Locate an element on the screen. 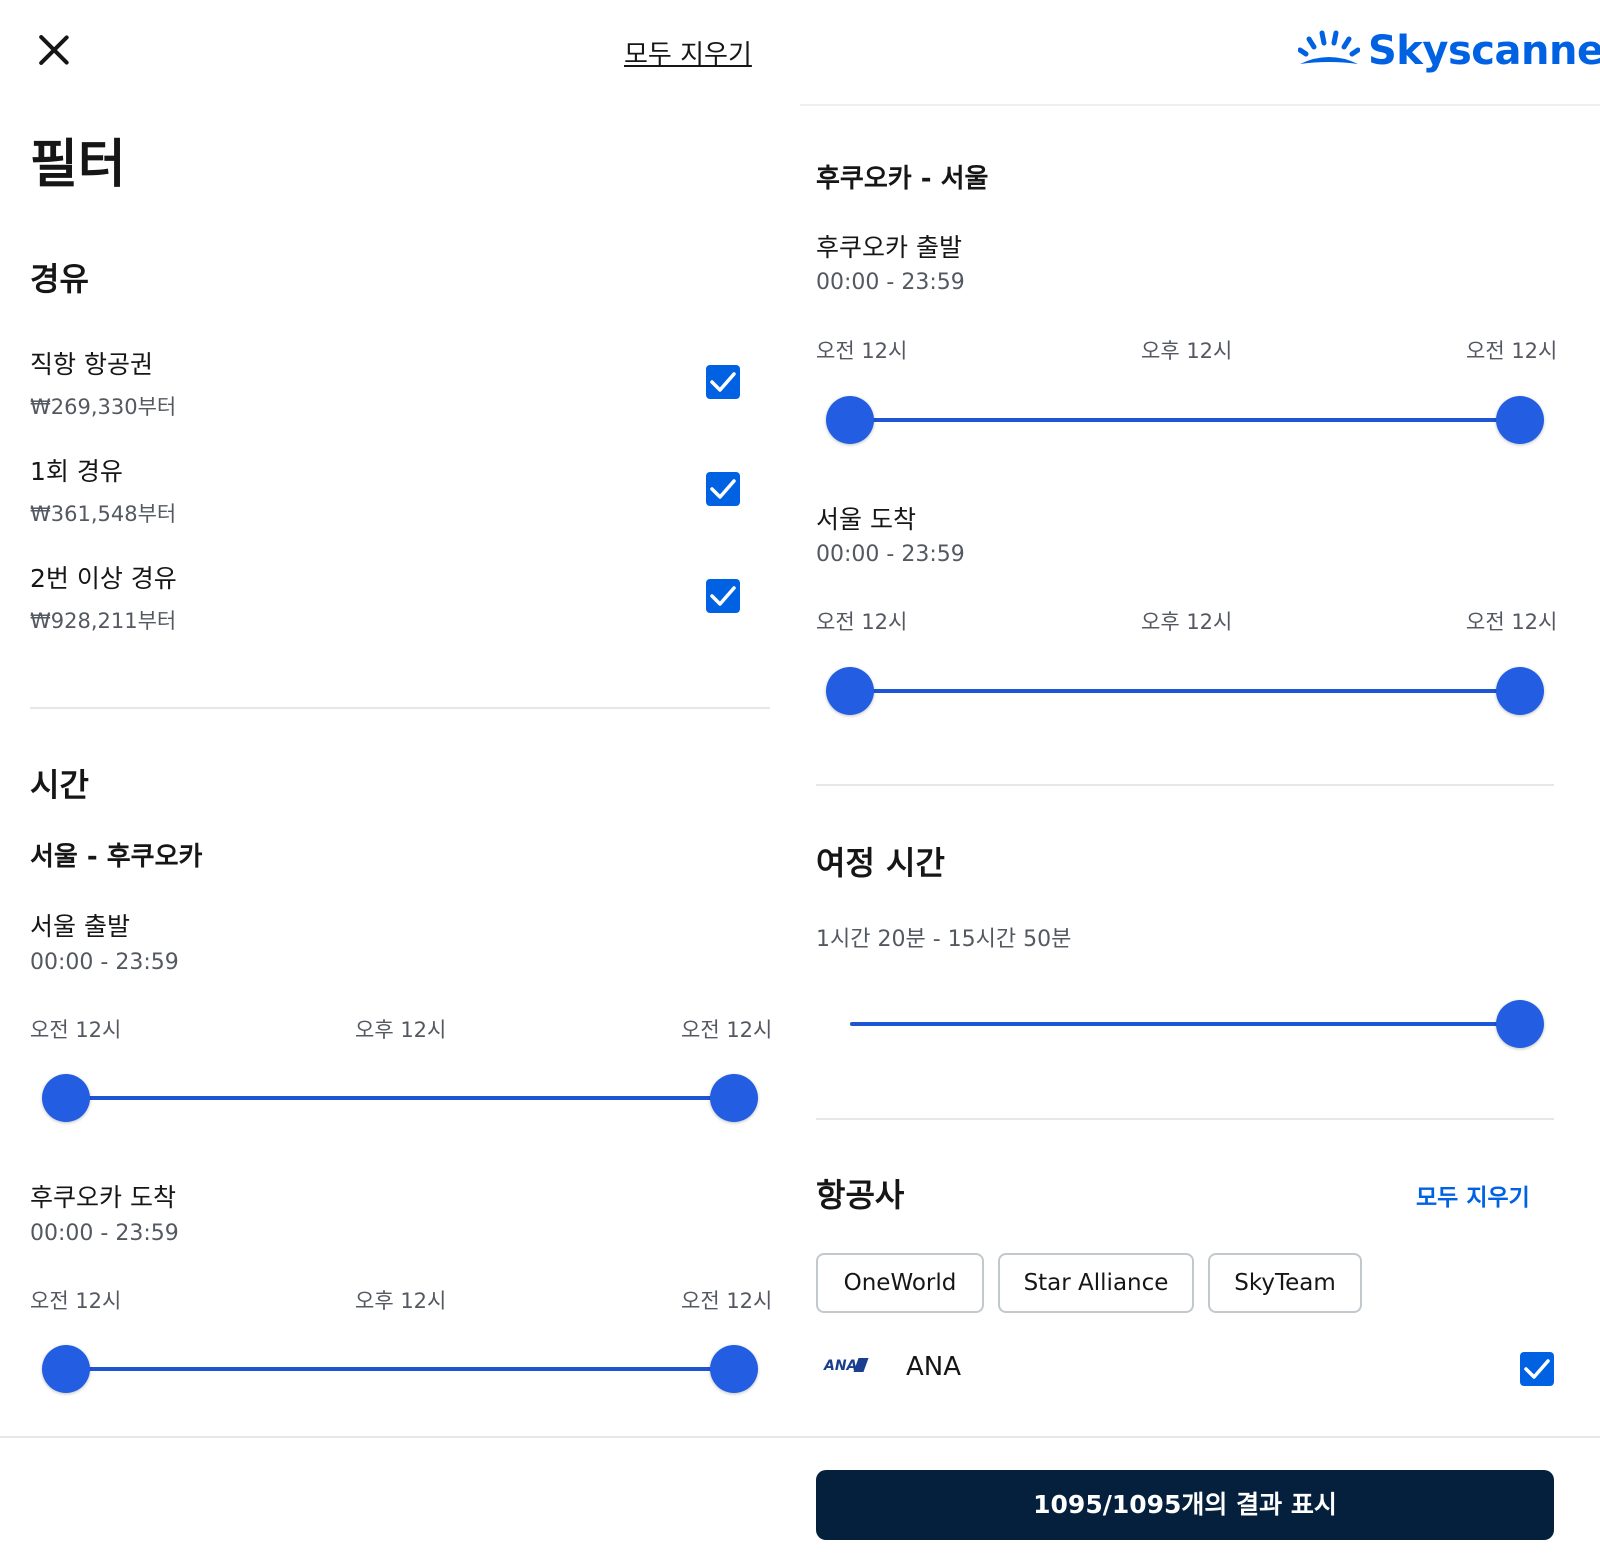 The image size is (1600, 1566). arrival-time-slider is located at coordinates (400, 1369).